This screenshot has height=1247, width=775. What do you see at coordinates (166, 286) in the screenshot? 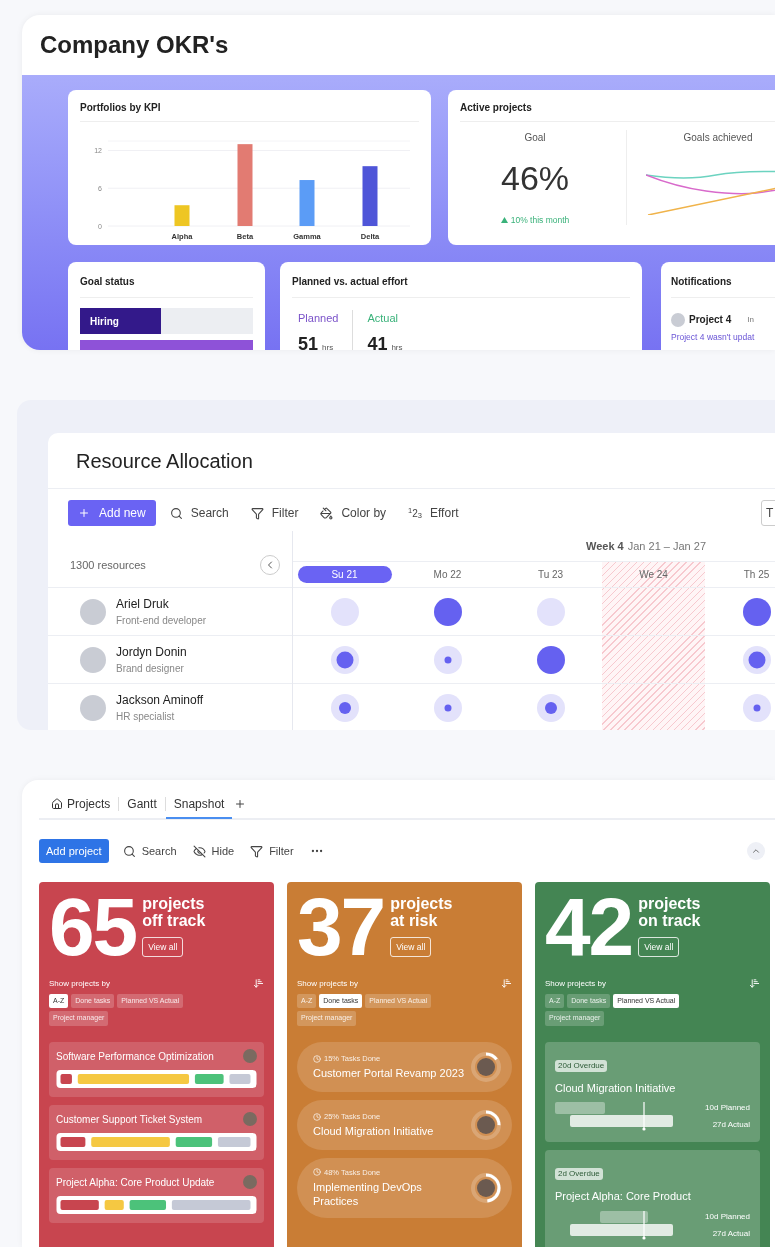
I see `card-title: Goal status` at bounding box center [166, 286].